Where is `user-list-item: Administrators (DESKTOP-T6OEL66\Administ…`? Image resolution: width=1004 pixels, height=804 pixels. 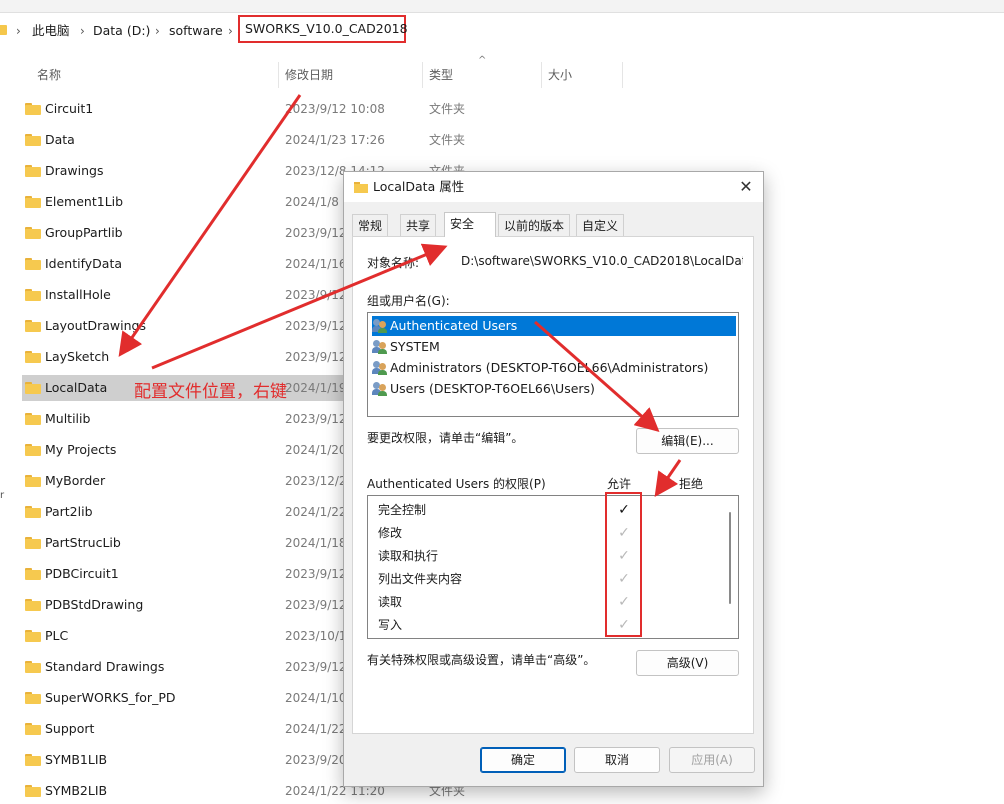 user-list-item: Administrators (DESKTOP-T6OEL66\Administ… is located at coordinates (554, 368).